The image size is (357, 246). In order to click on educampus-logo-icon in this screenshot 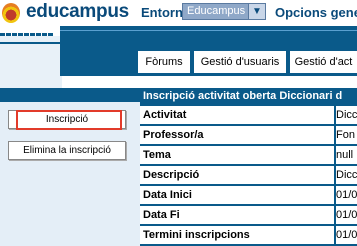, I will do `click(11, 13)`.